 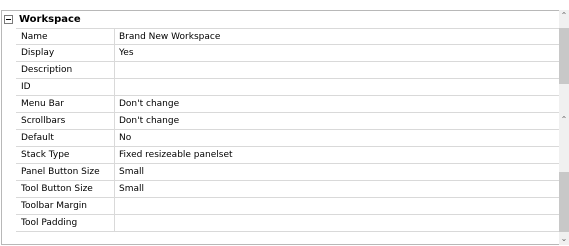 What do you see at coordinates (65, 87) in the screenshot?
I see `property-name: ID` at bounding box center [65, 87].